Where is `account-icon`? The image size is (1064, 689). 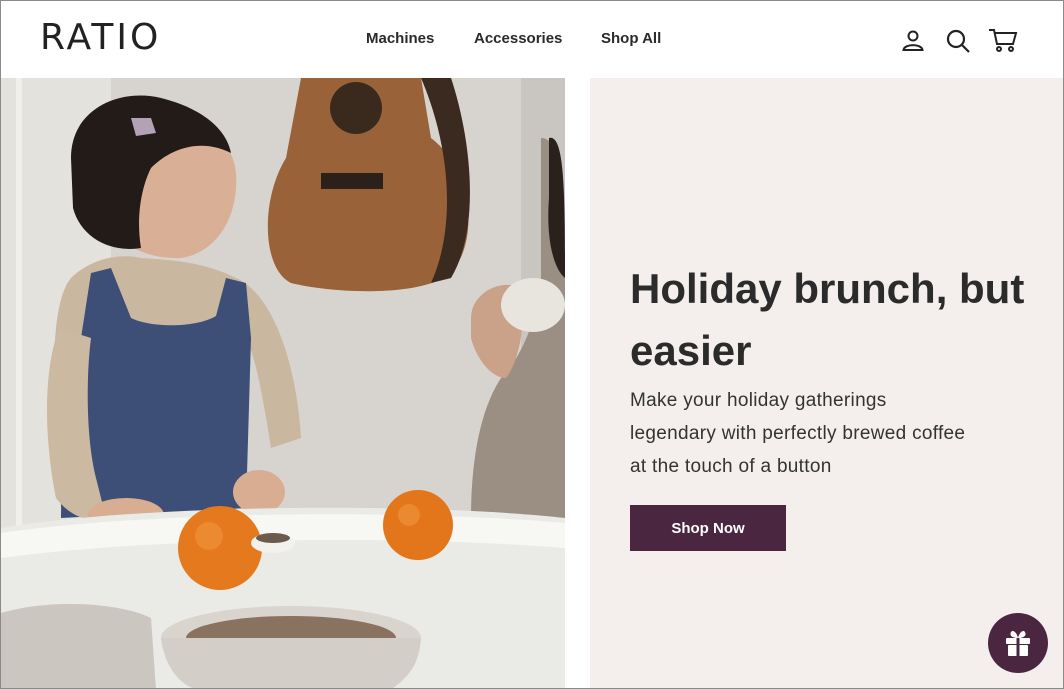
account-icon is located at coordinates (913, 40).